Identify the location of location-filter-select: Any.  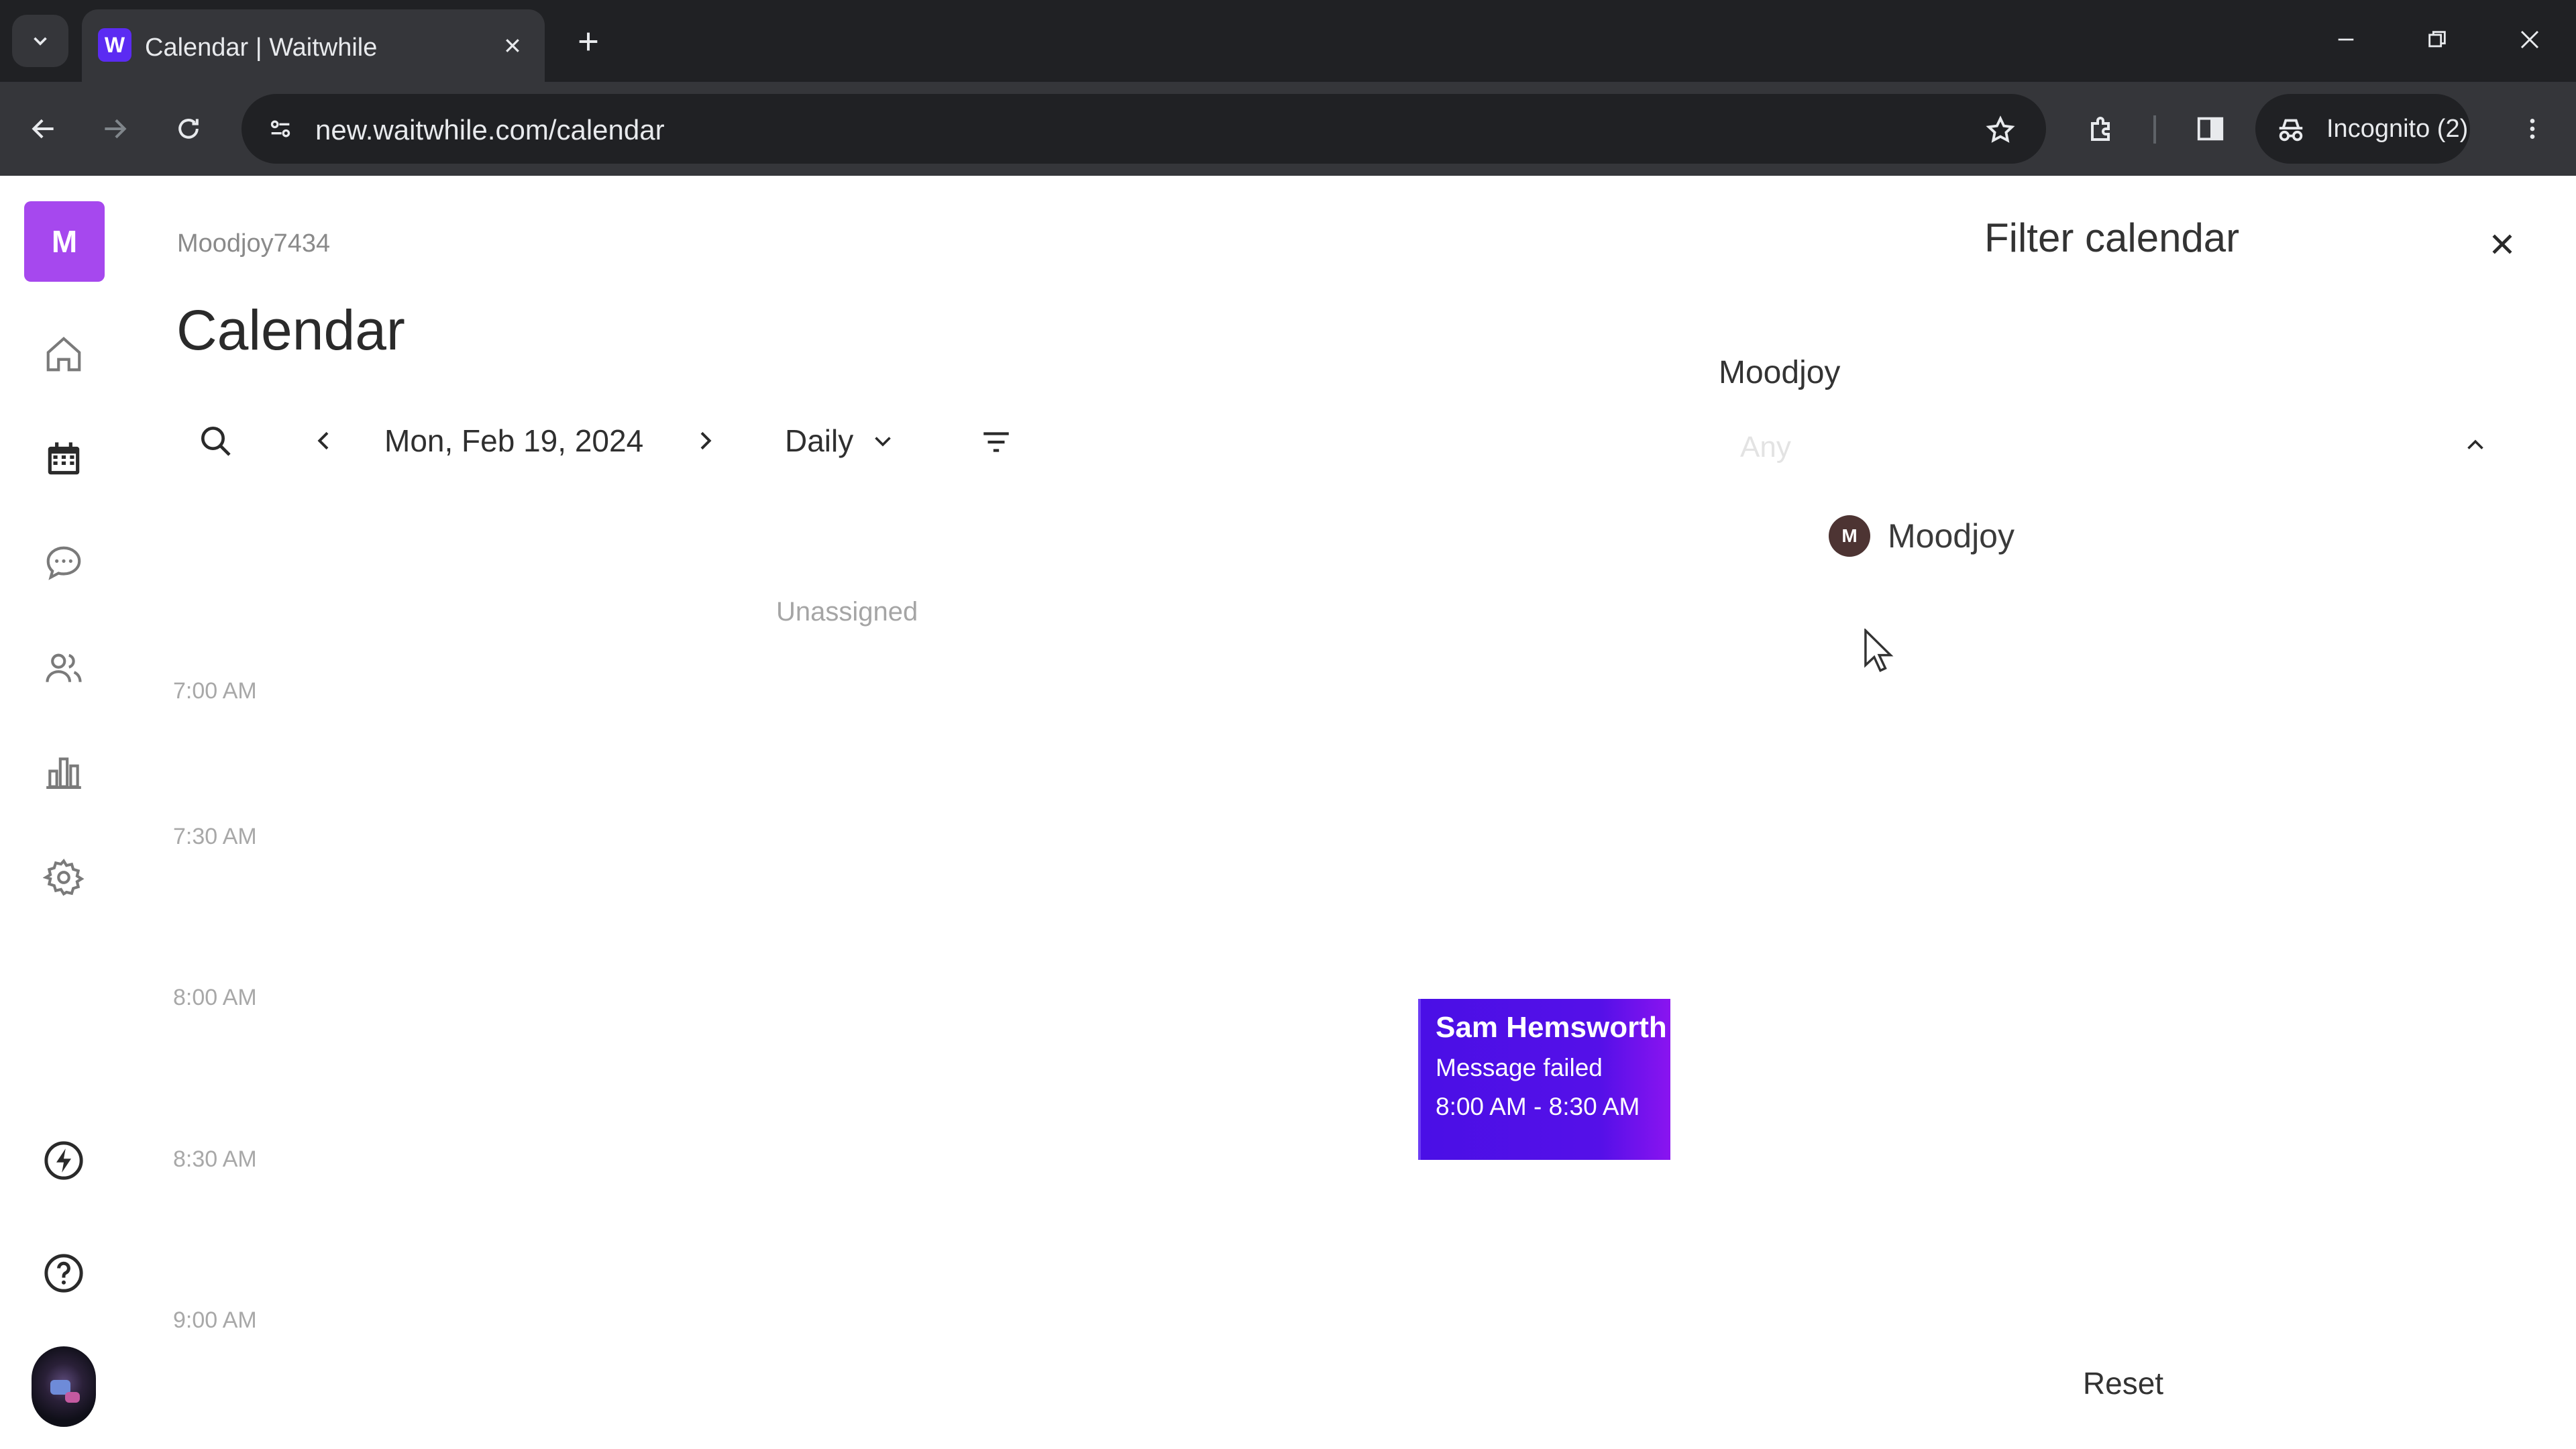
(2108, 449).